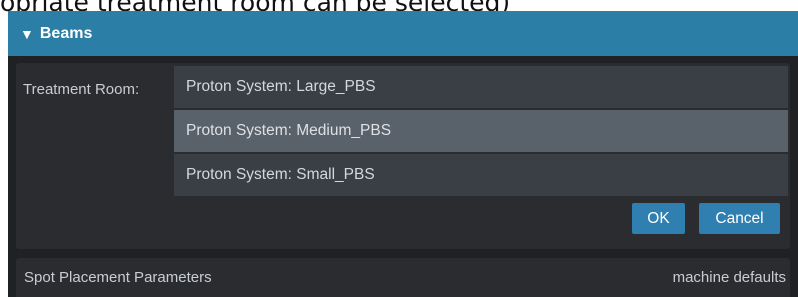 The image size is (798, 297). Describe the element at coordinates (481, 131) in the screenshot. I see `treatment-room-option-medium: Proton System: Medium_PBS` at that location.